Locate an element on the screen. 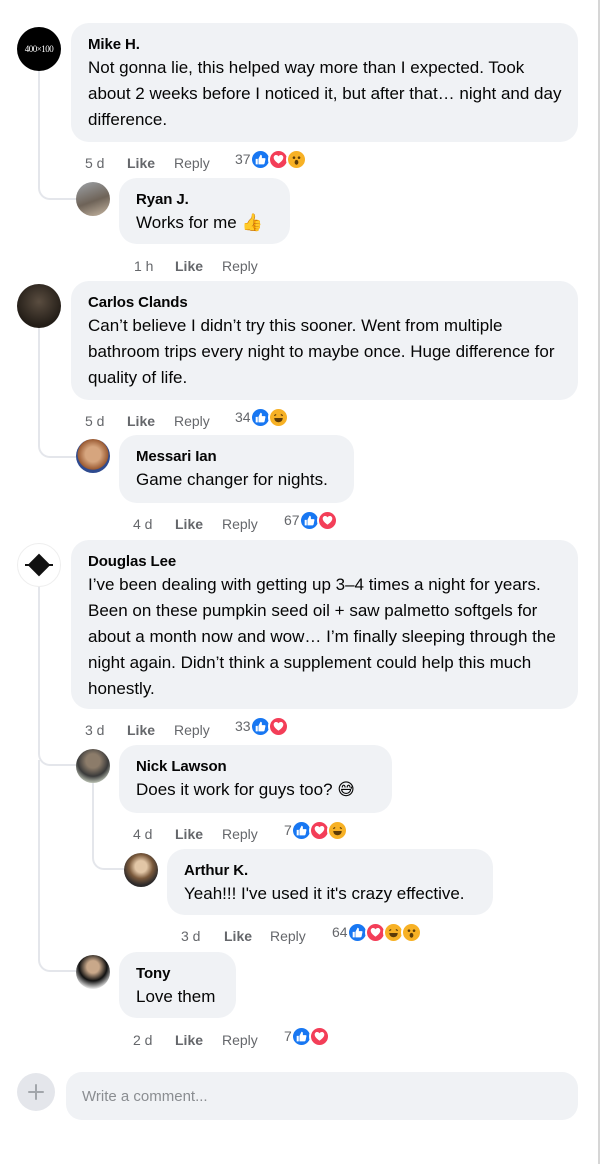 The height and width of the screenshot is (1164, 600). comment-text: Love them is located at coordinates (176, 996).